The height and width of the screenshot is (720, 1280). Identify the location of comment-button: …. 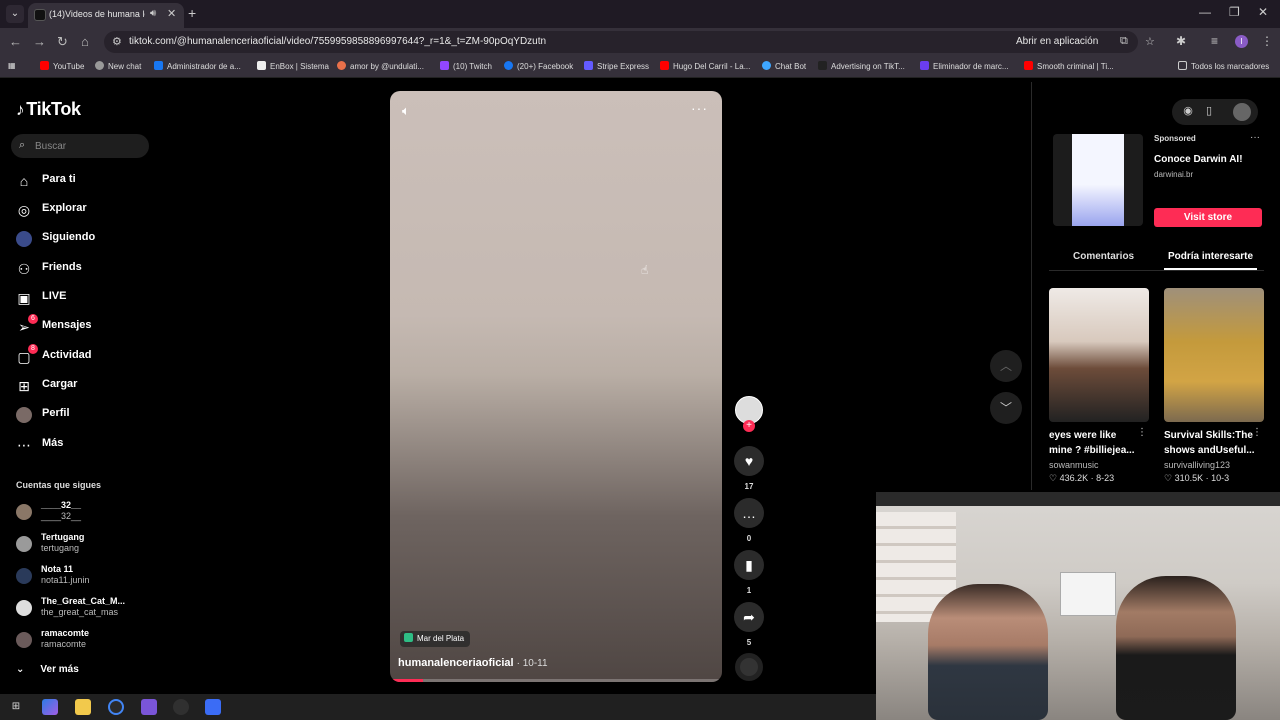
(749, 513).